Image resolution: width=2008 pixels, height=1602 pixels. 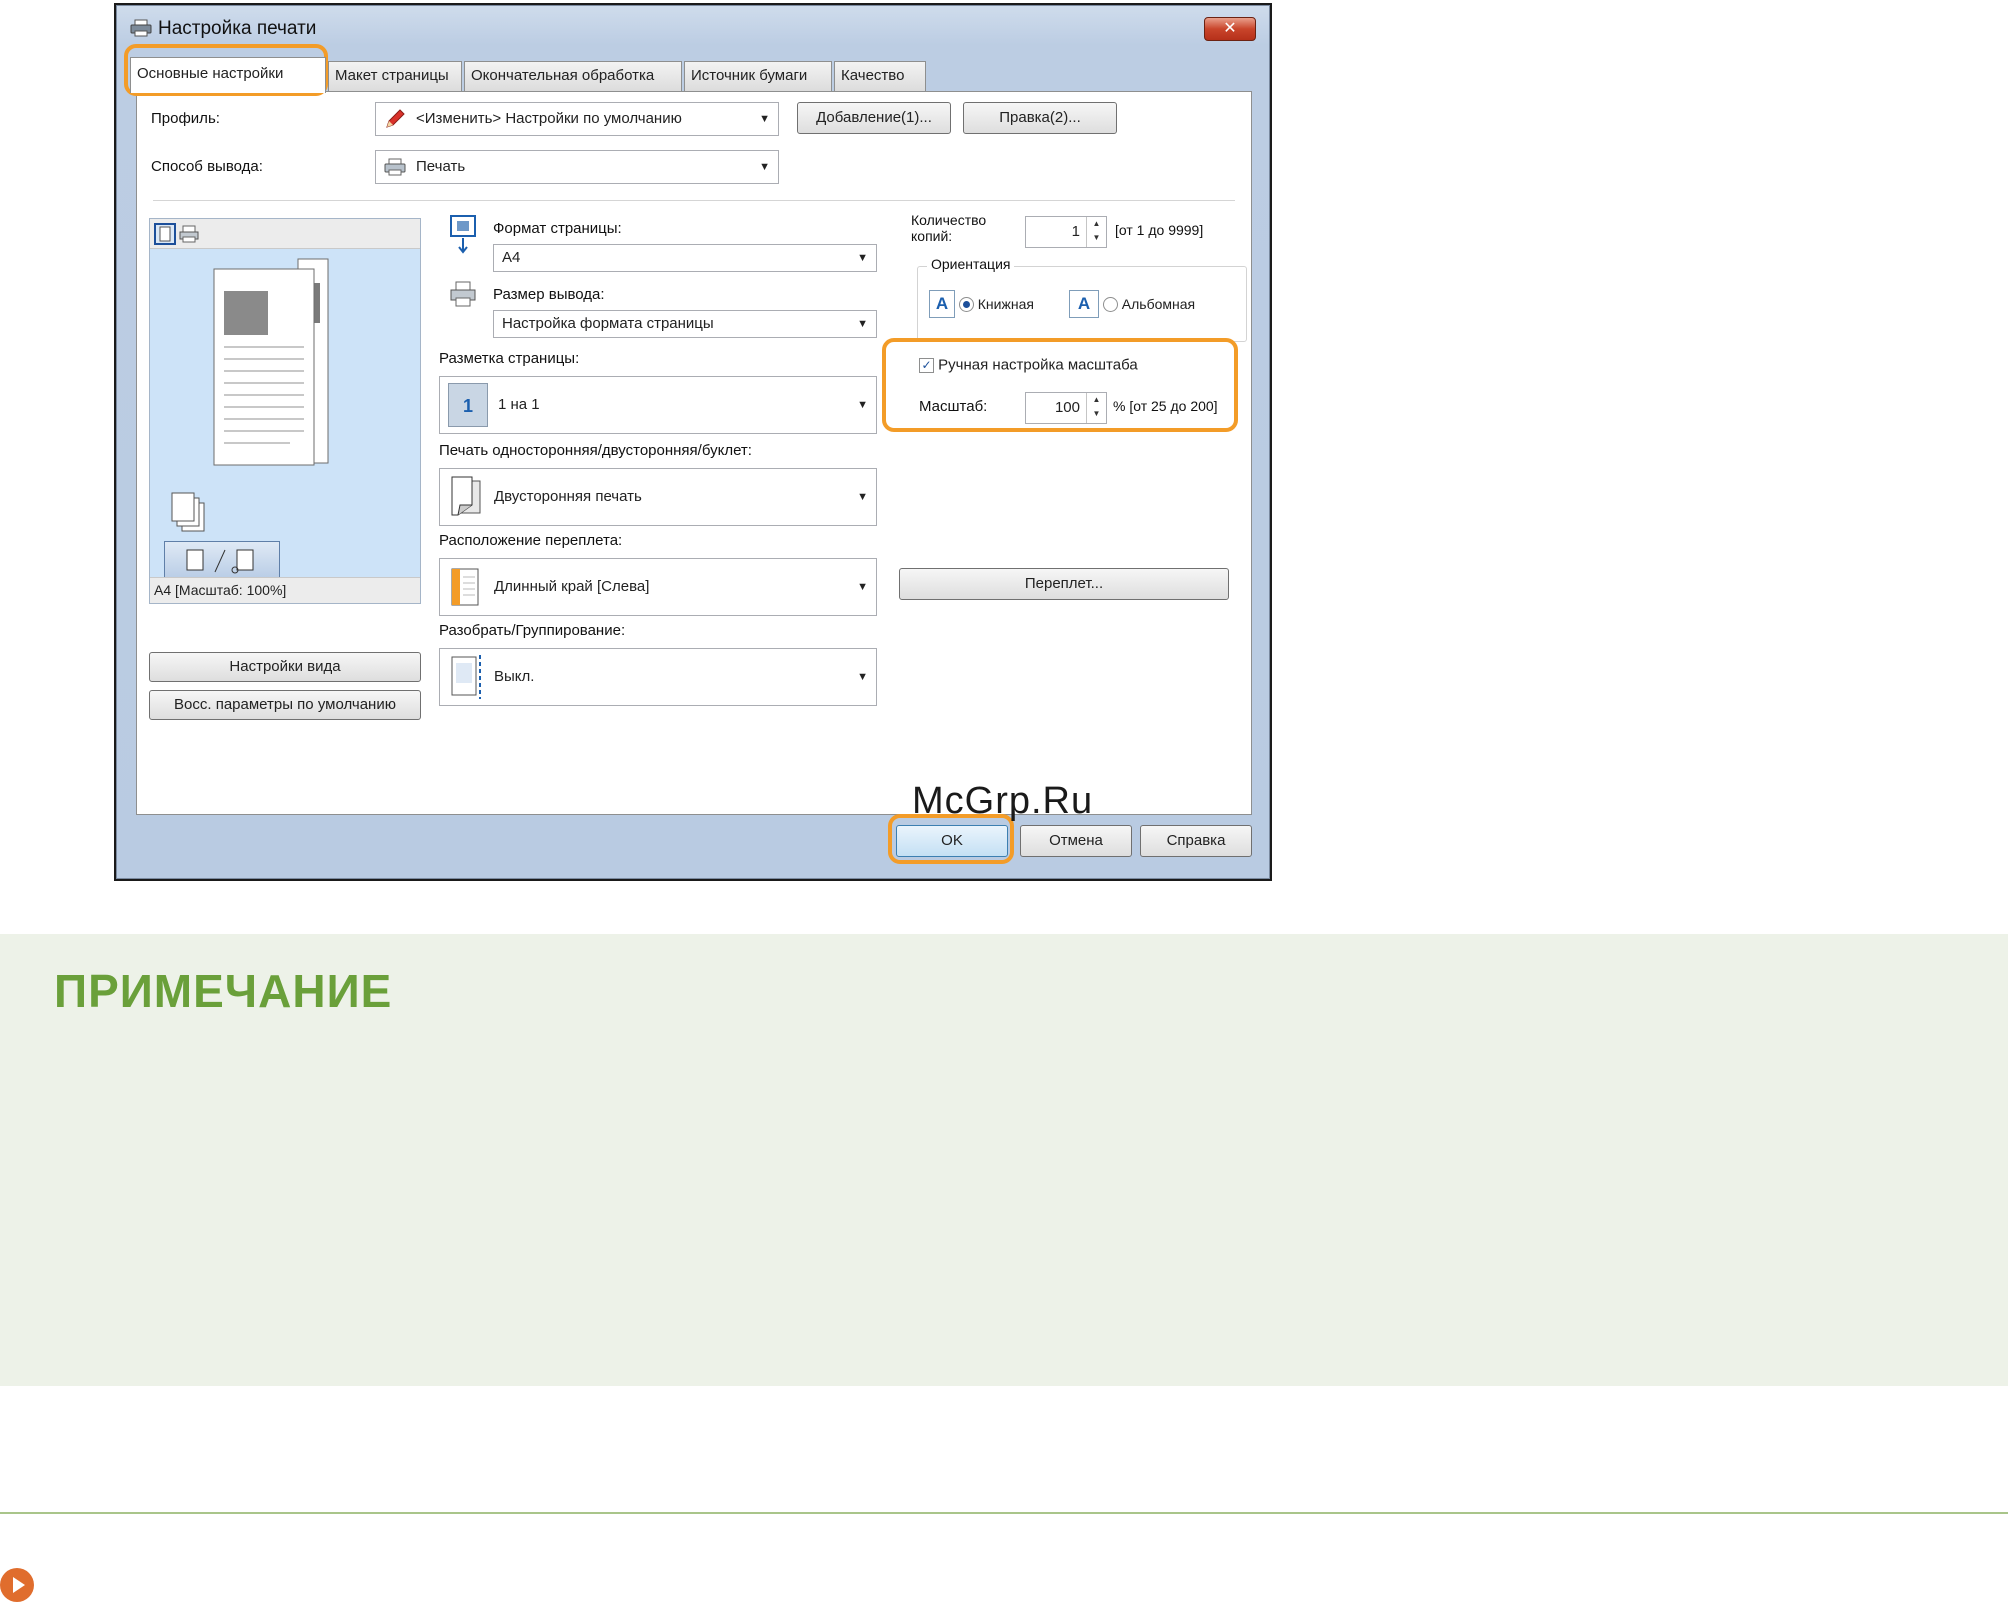 I want to click on tab-basic-settings: Основные настройки, so click(x=228, y=75).